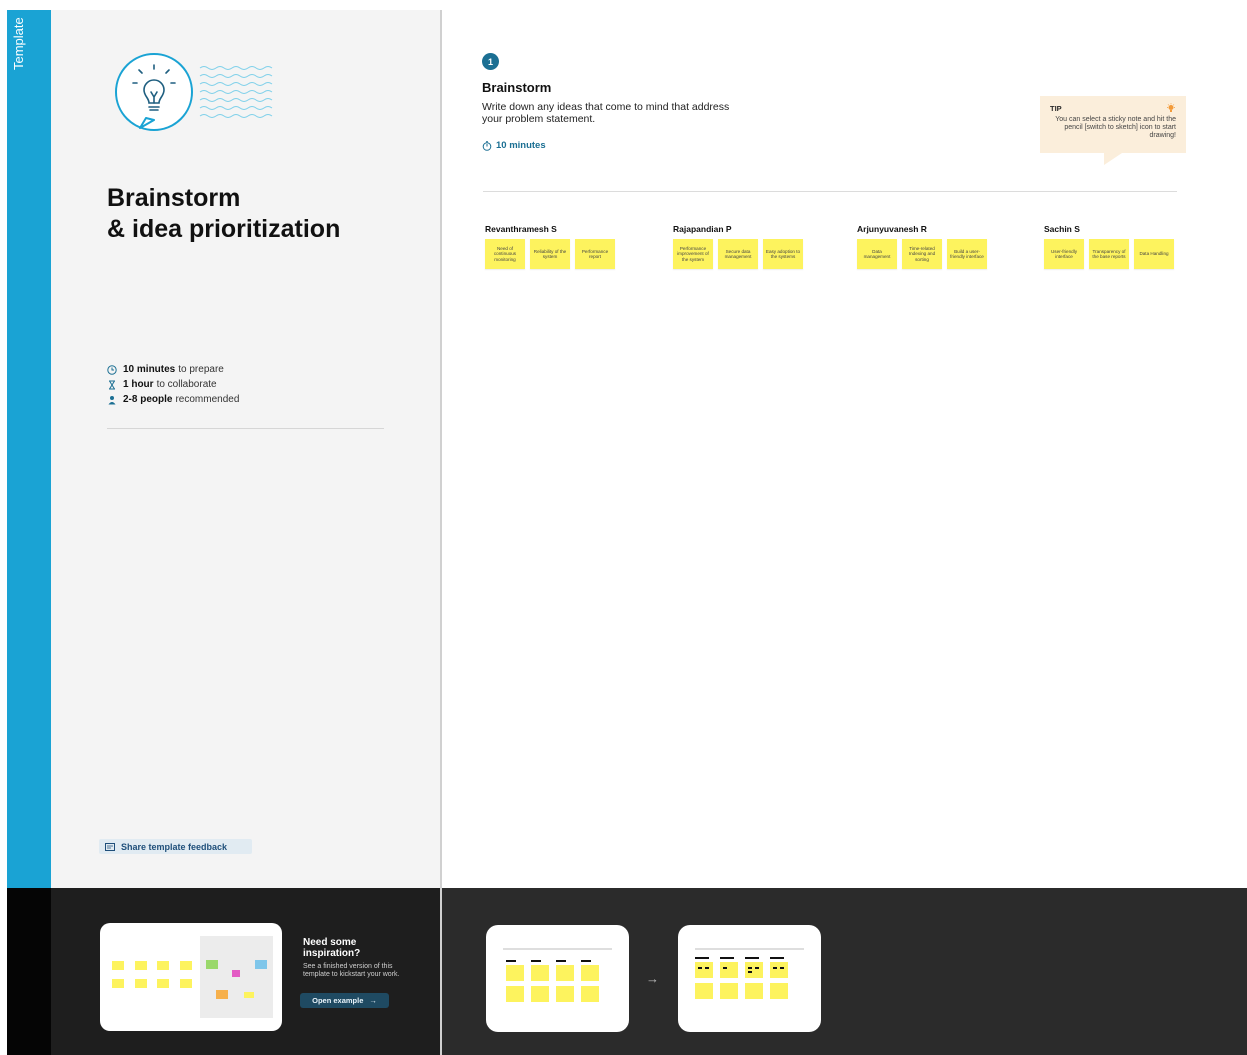 The height and width of the screenshot is (1055, 1247). Describe the element at coordinates (224, 229) in the screenshot. I see `page-title-line-2: & idea prioritization` at that location.